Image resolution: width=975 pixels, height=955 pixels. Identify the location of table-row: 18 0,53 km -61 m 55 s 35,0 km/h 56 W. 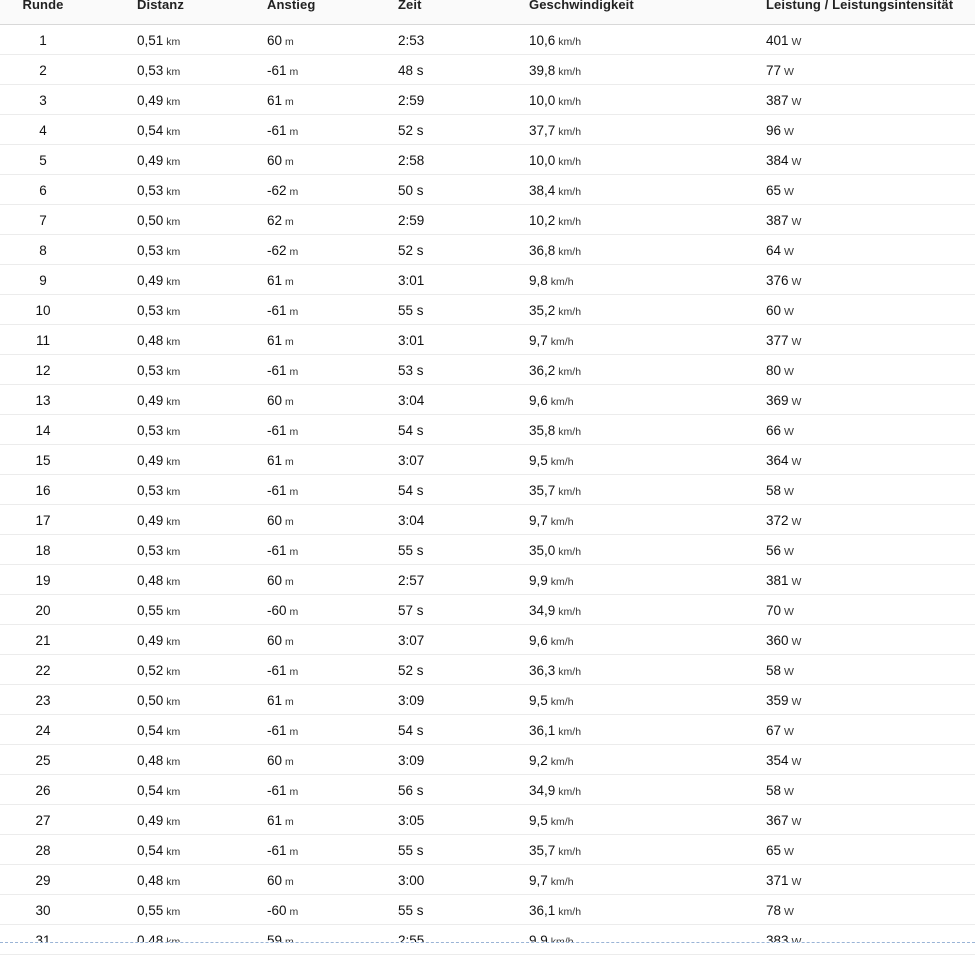
(487, 550).